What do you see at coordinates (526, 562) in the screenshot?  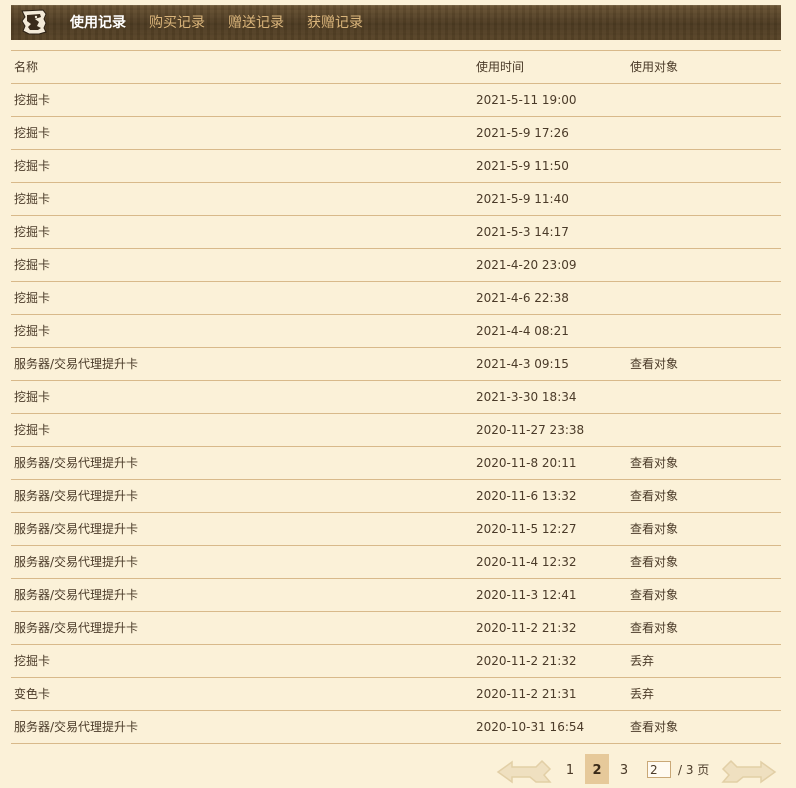 I see `use-time: 2020-11-4 12:32` at bounding box center [526, 562].